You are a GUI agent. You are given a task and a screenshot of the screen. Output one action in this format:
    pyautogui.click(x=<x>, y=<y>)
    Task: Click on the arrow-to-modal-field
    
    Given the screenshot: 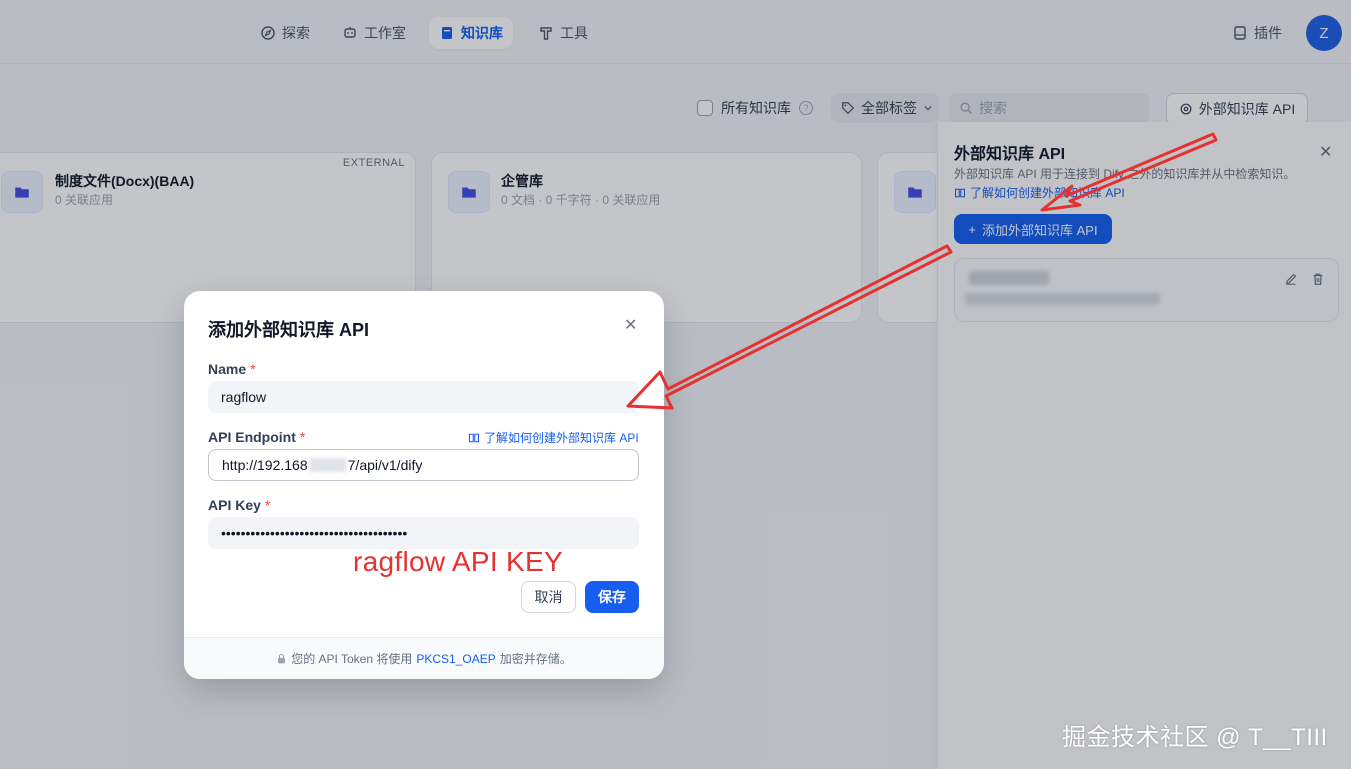 What is the action you would take?
    pyautogui.click(x=789, y=327)
    